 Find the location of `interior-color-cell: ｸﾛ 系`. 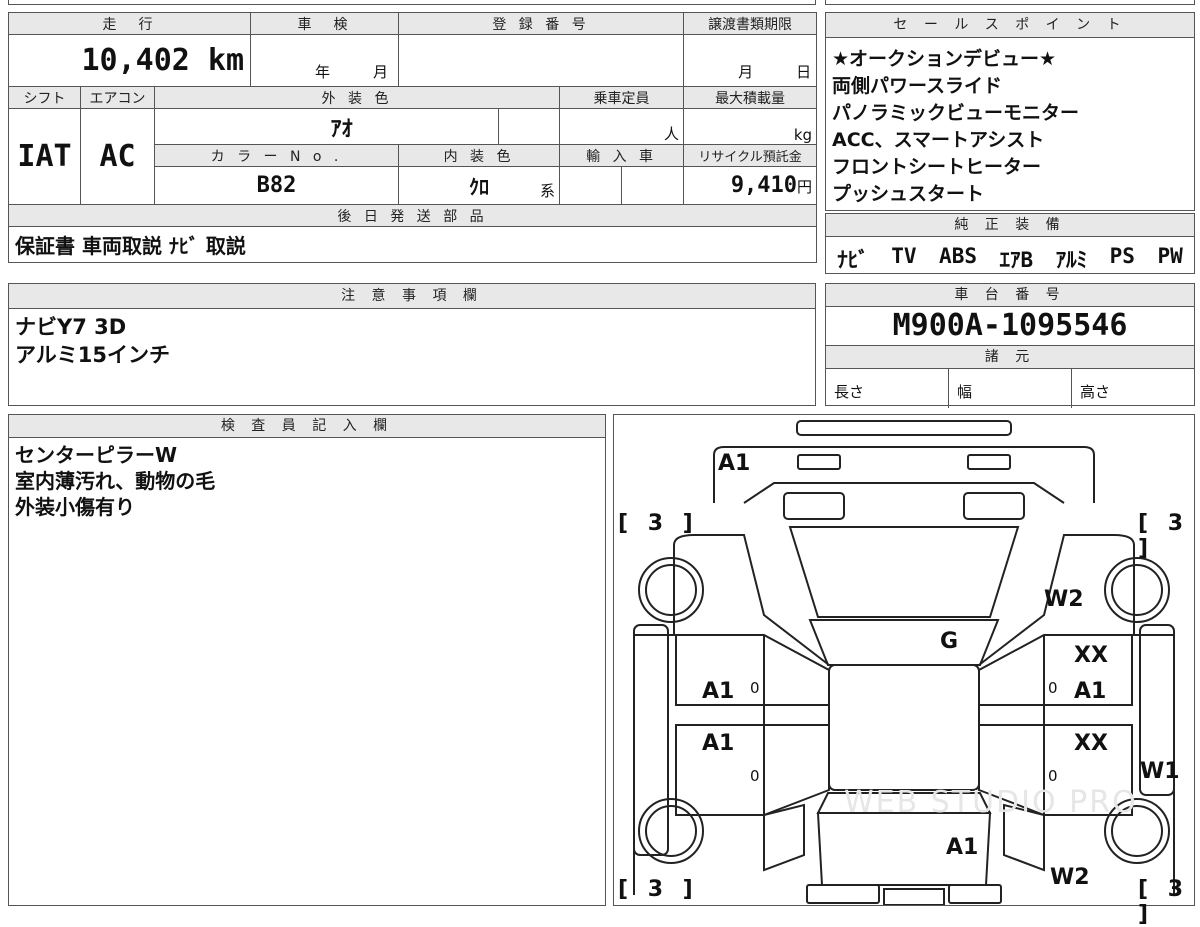

interior-color-cell: ｸﾛ 系 is located at coordinates (479, 185).